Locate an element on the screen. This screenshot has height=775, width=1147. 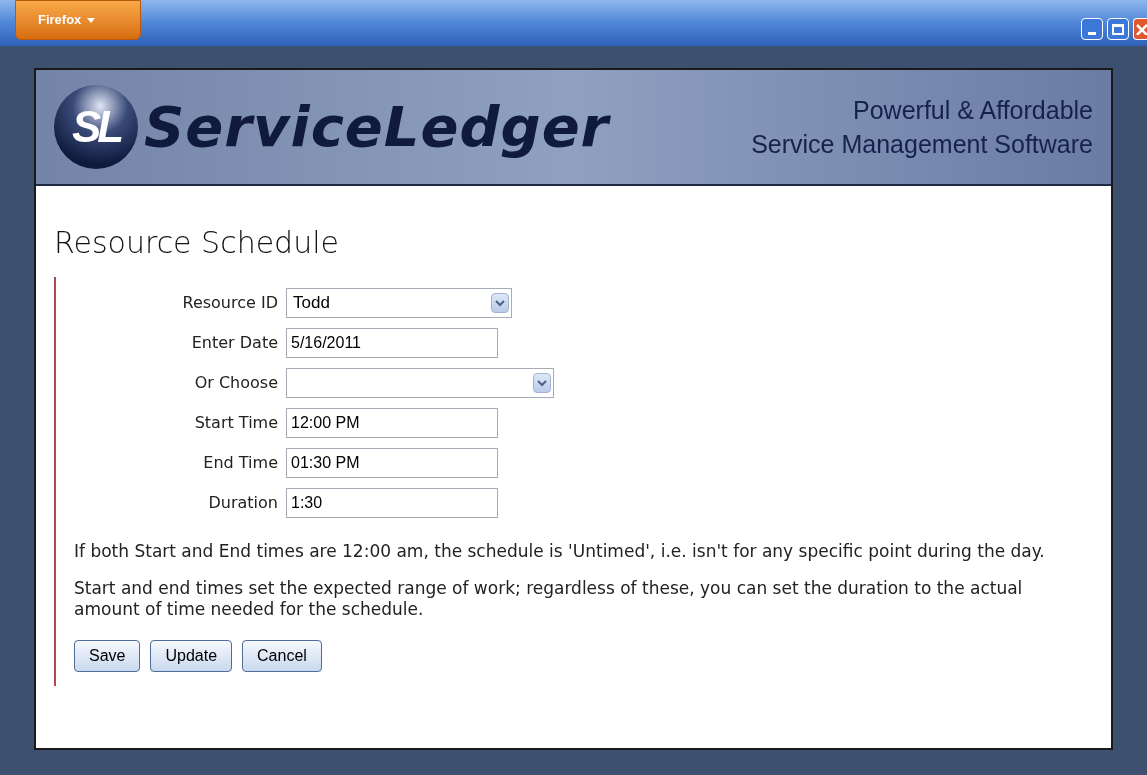
tagline: Powerful & Affordable is located at coordinates (973, 110).